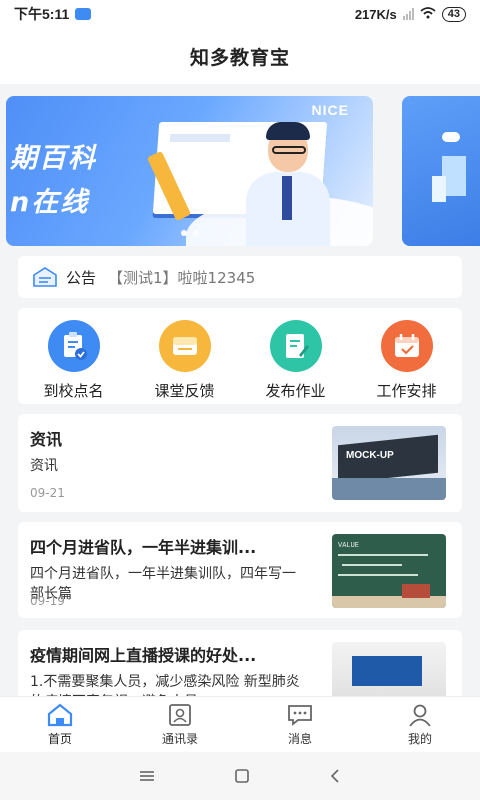  I want to click on title-bar: 知多教育宝, so click(240, 56).